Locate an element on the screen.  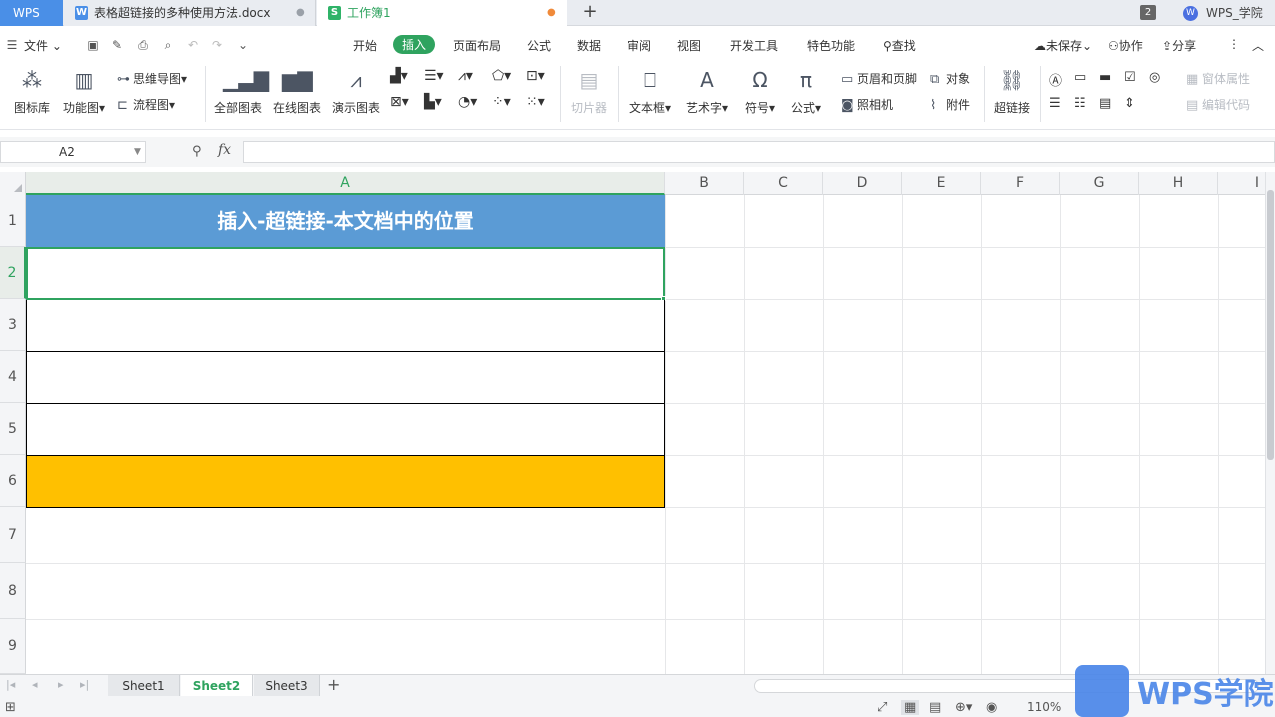
form-combobox-icon: ☷ is located at coordinates (1080, 103).